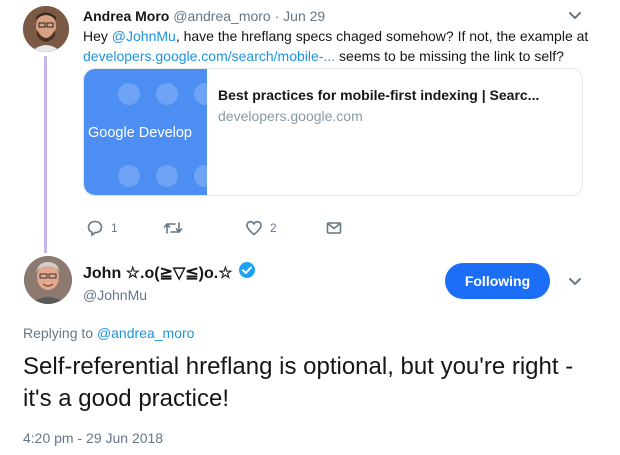 The height and width of the screenshot is (455, 620). What do you see at coordinates (146, 333) in the screenshot?
I see `replying-to-link: @andrea_moro` at bounding box center [146, 333].